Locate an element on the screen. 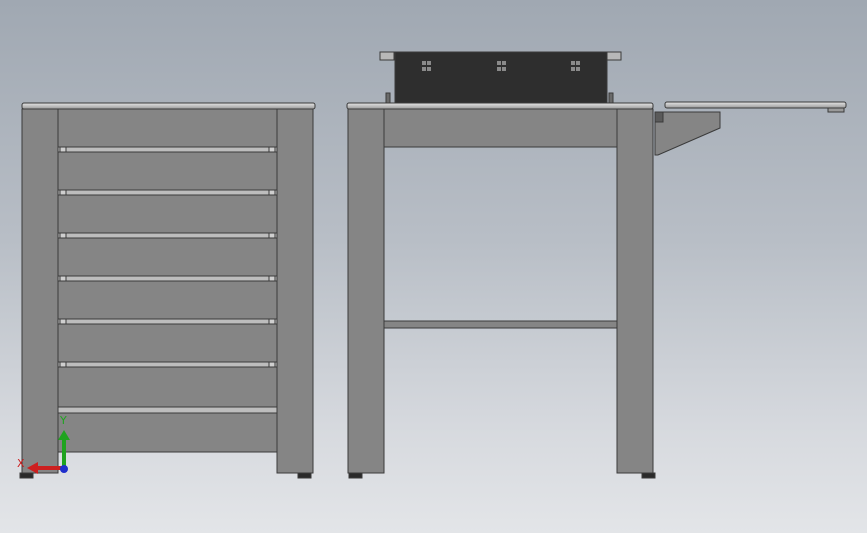  side-shelf-tip is located at coordinates (836, 110).